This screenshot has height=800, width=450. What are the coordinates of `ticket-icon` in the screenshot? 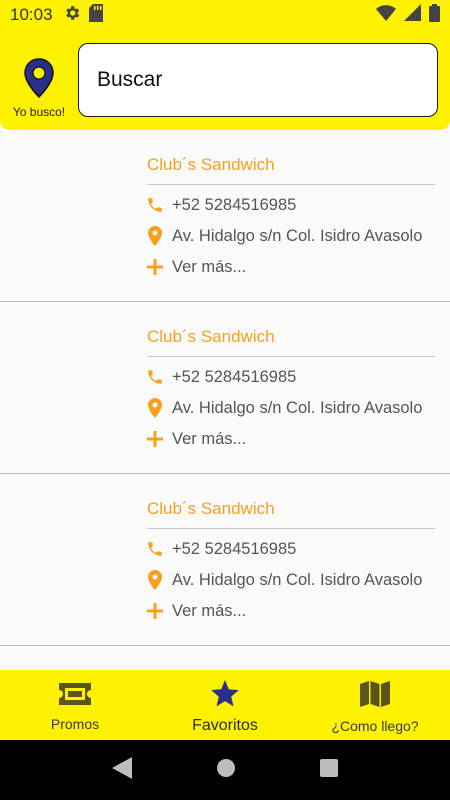 It's located at (75, 696).